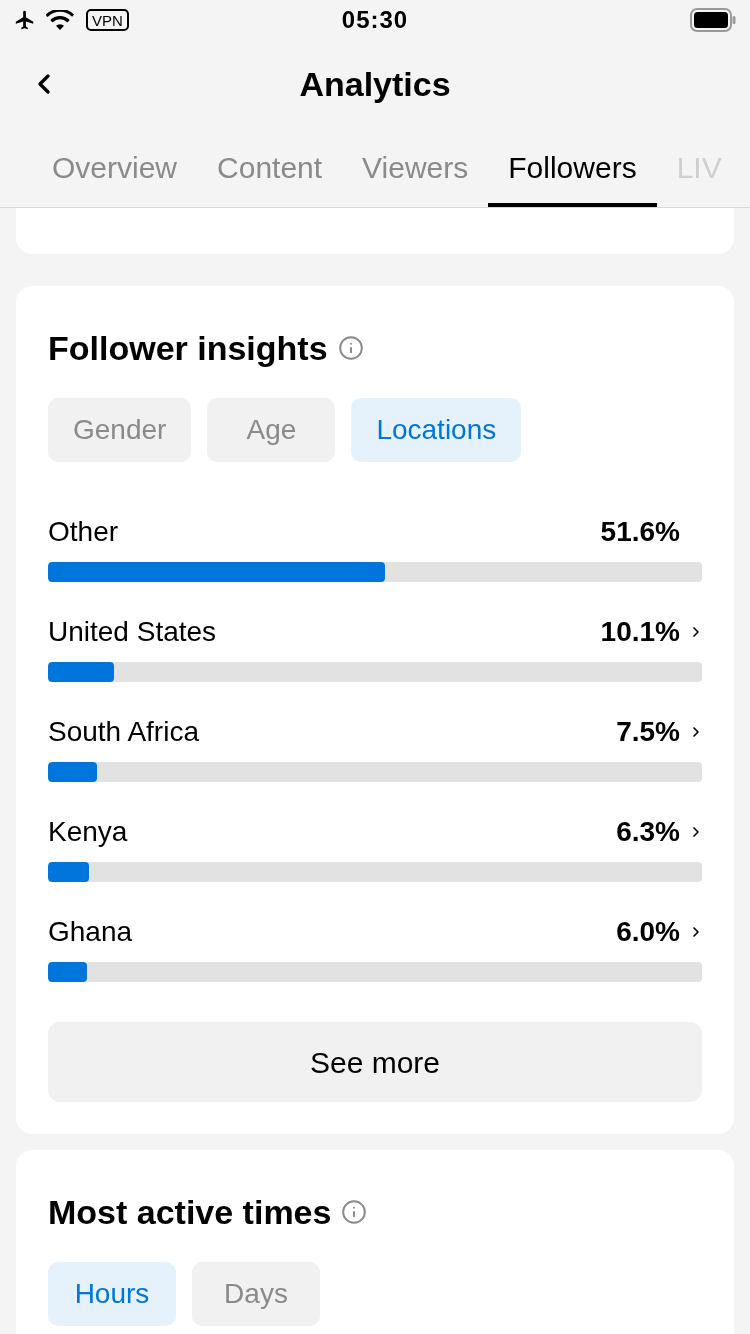 The width and height of the screenshot is (750, 1334). I want to click on section-title: Most active times, so click(190, 1212).